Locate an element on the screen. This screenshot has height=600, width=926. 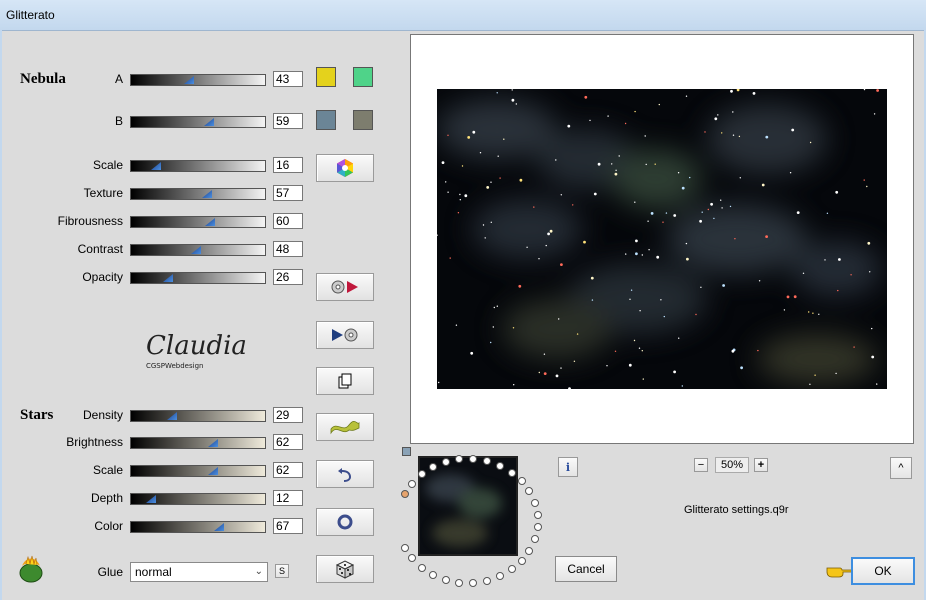
copy-pages-icon is located at coordinates (345, 381).